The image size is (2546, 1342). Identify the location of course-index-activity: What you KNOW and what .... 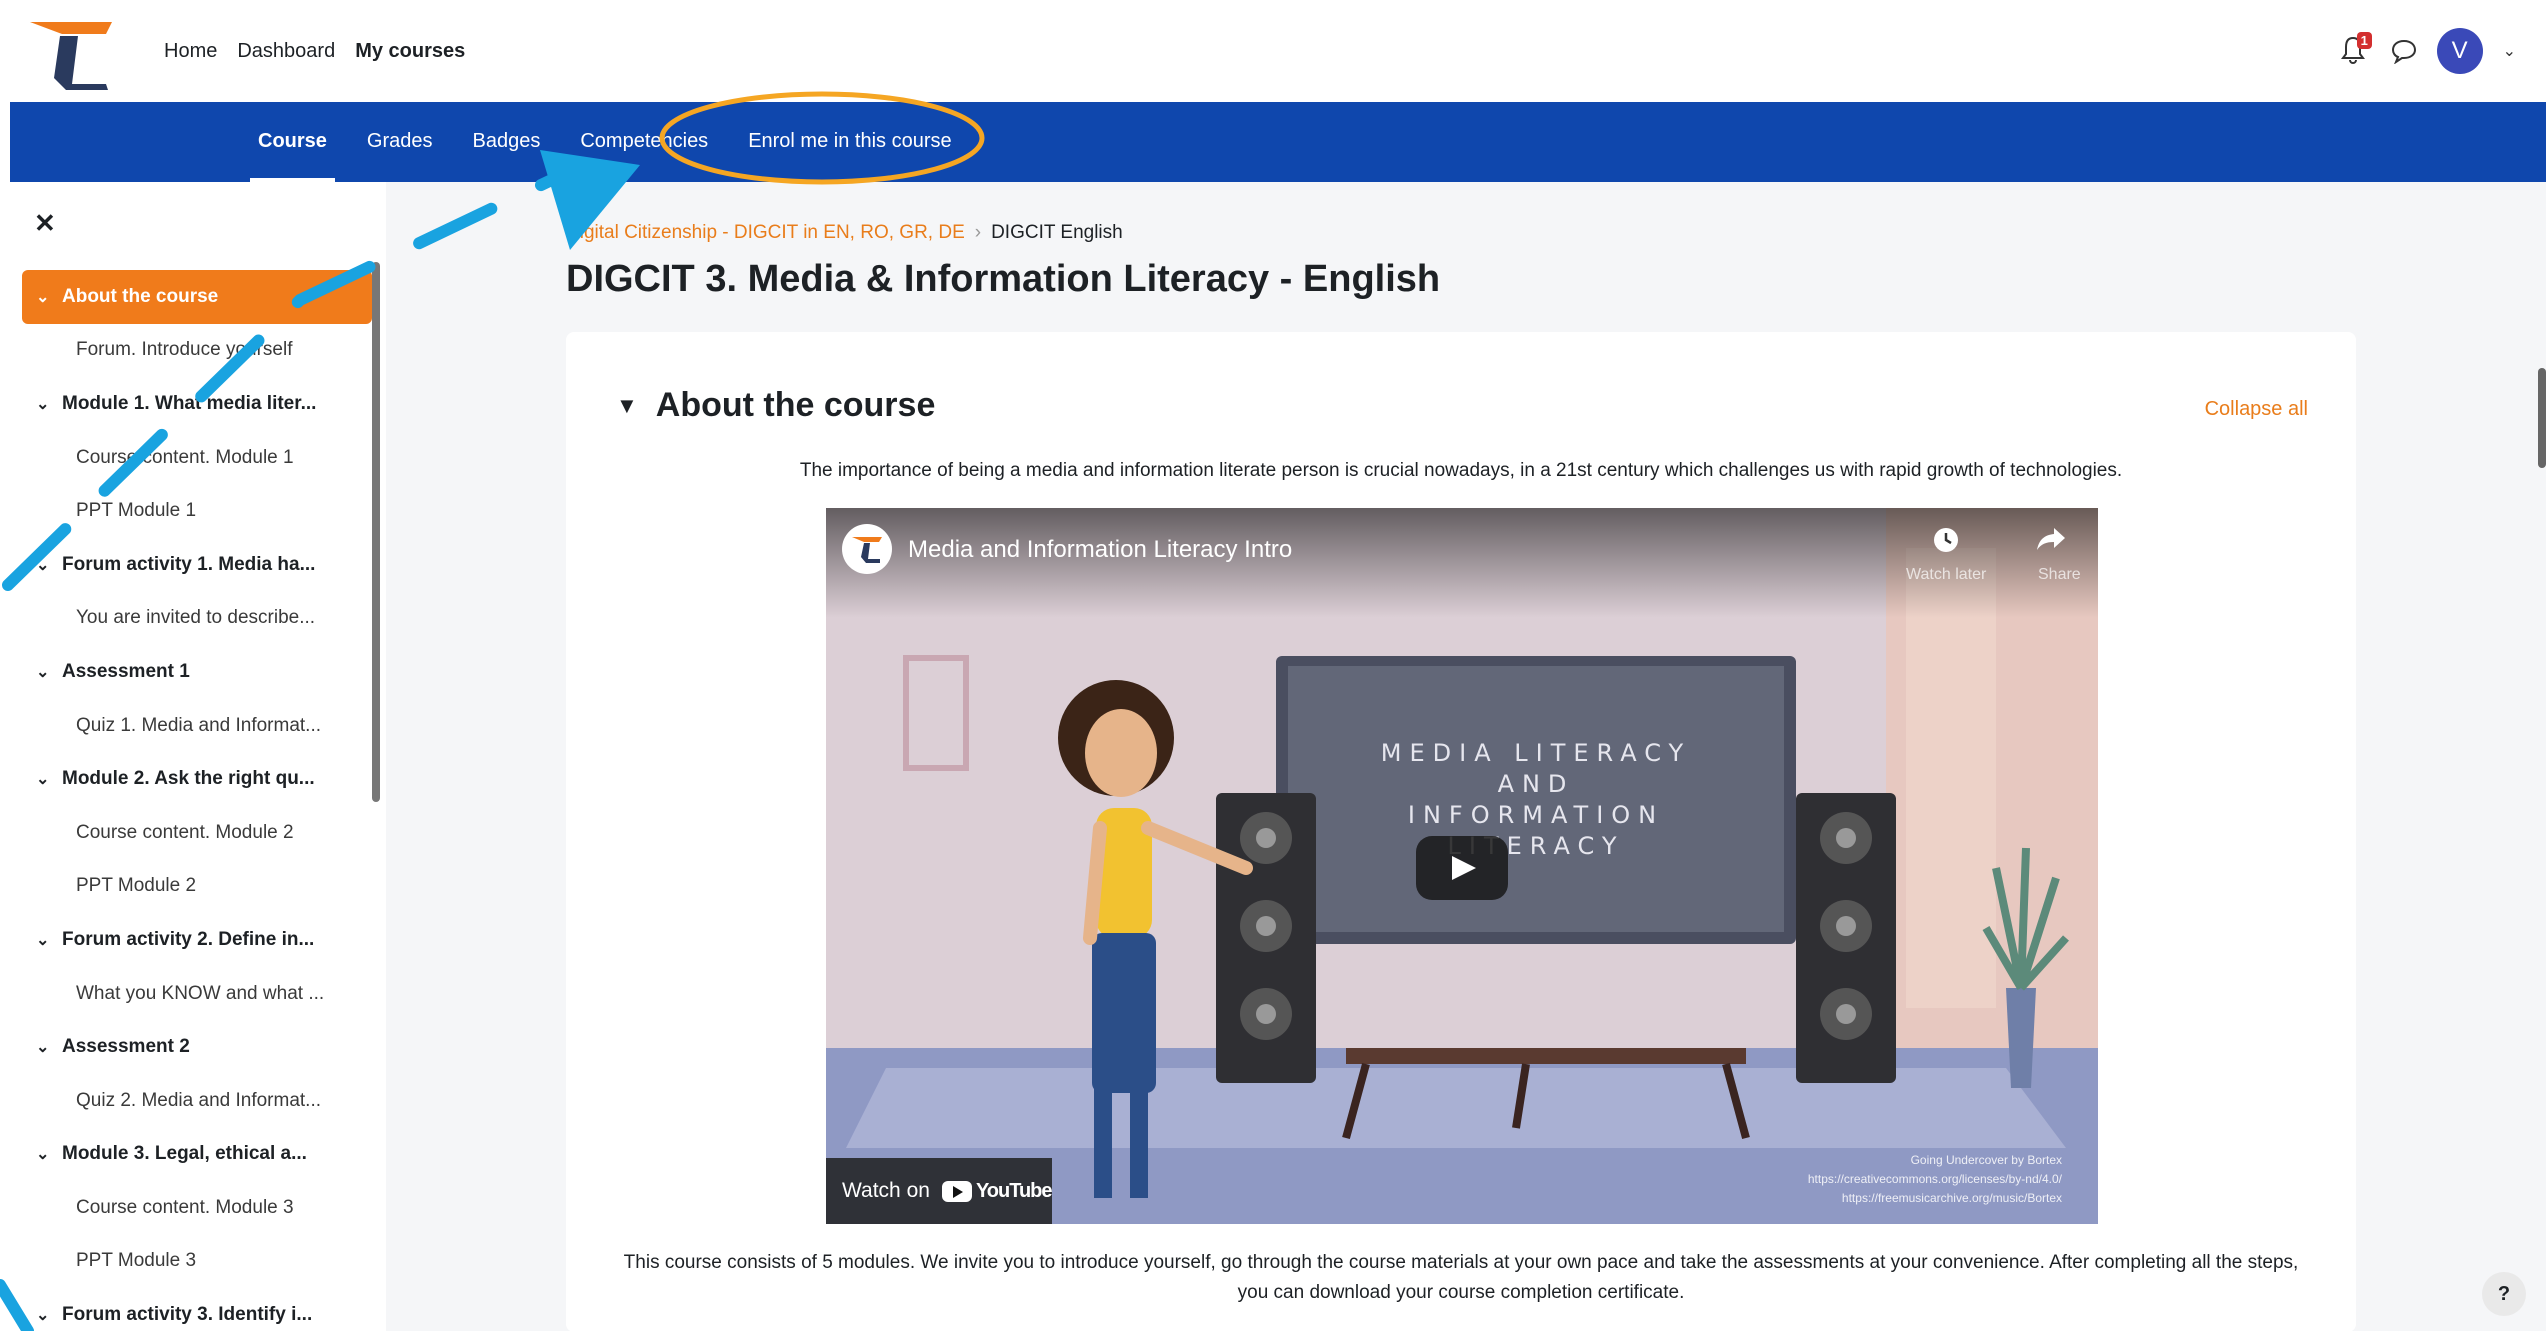
(197, 994).